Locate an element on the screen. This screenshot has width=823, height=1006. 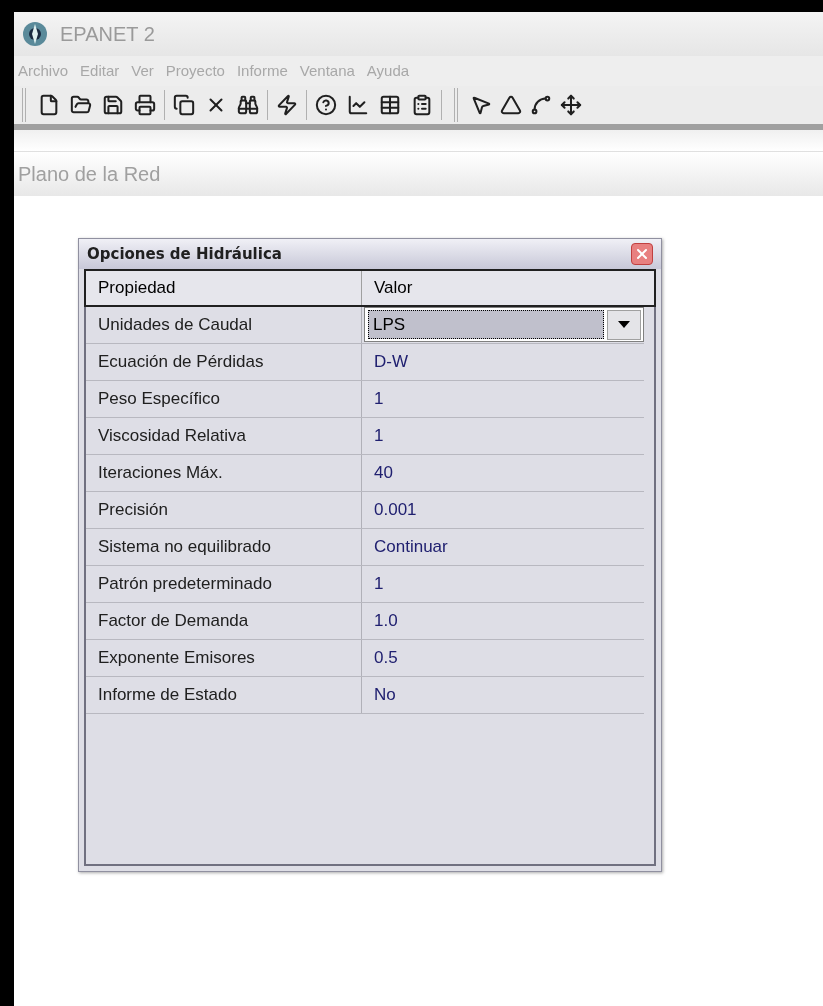
window-title: EPANET 2 is located at coordinates (107, 34).